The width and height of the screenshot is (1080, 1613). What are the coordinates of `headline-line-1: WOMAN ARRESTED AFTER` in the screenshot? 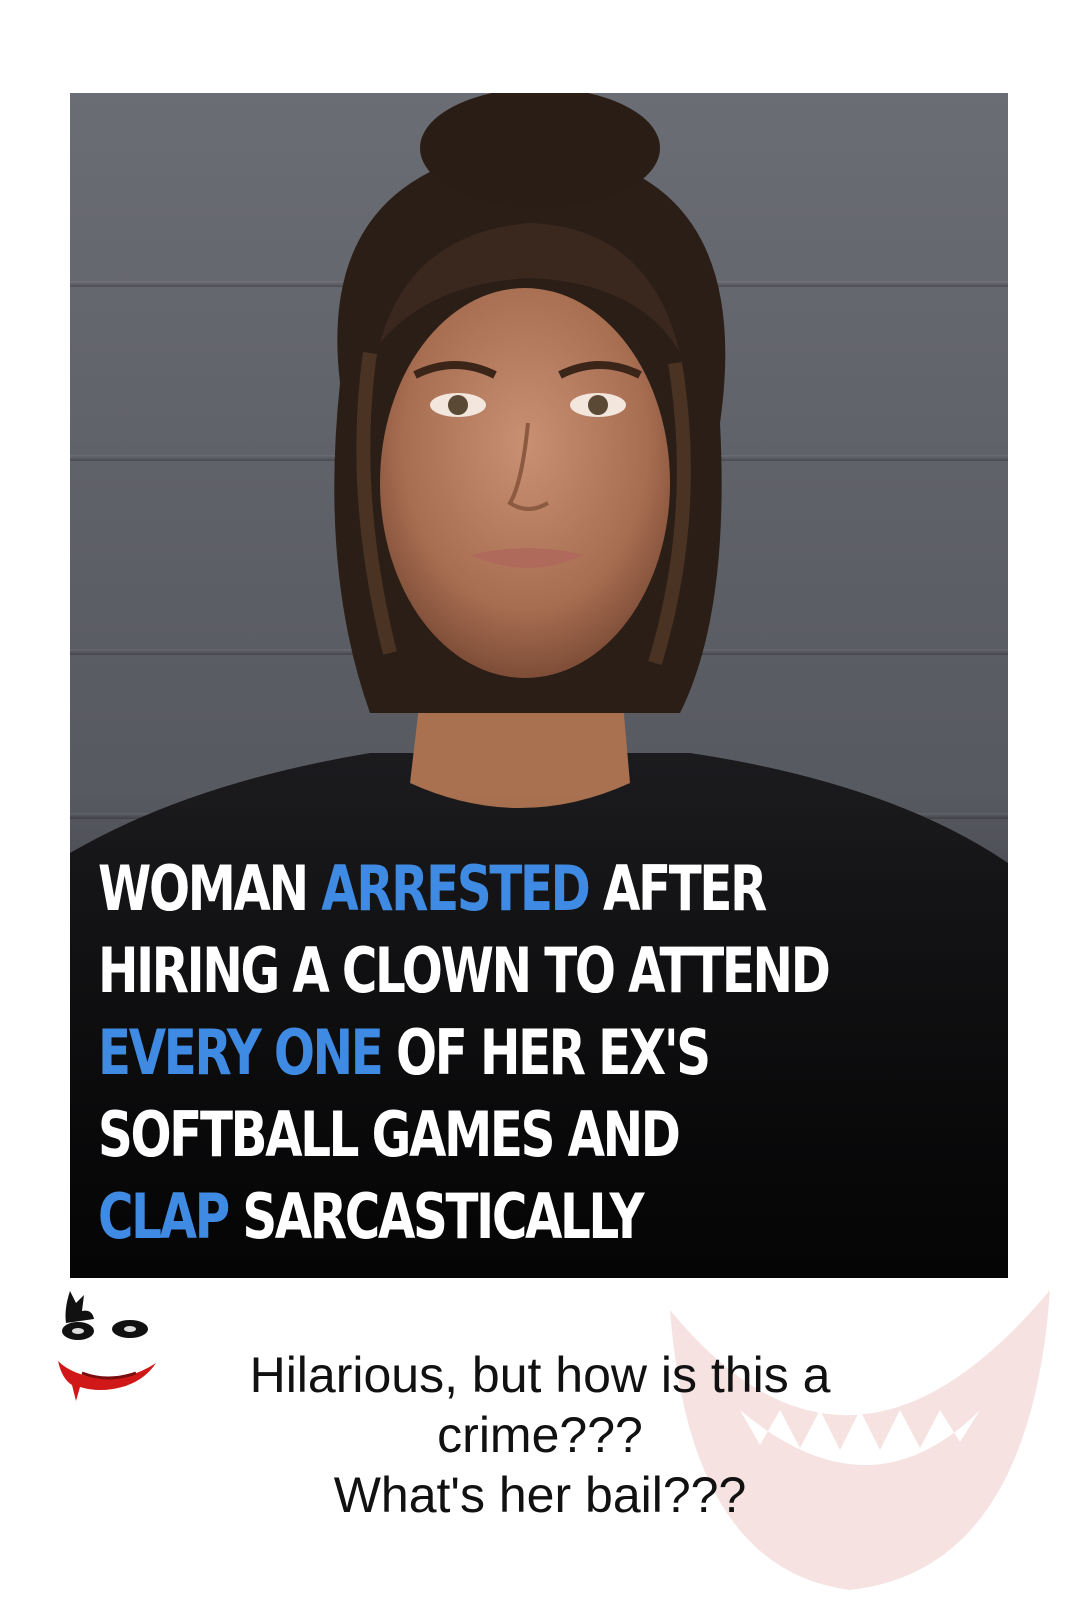 It's located at (441, 889).